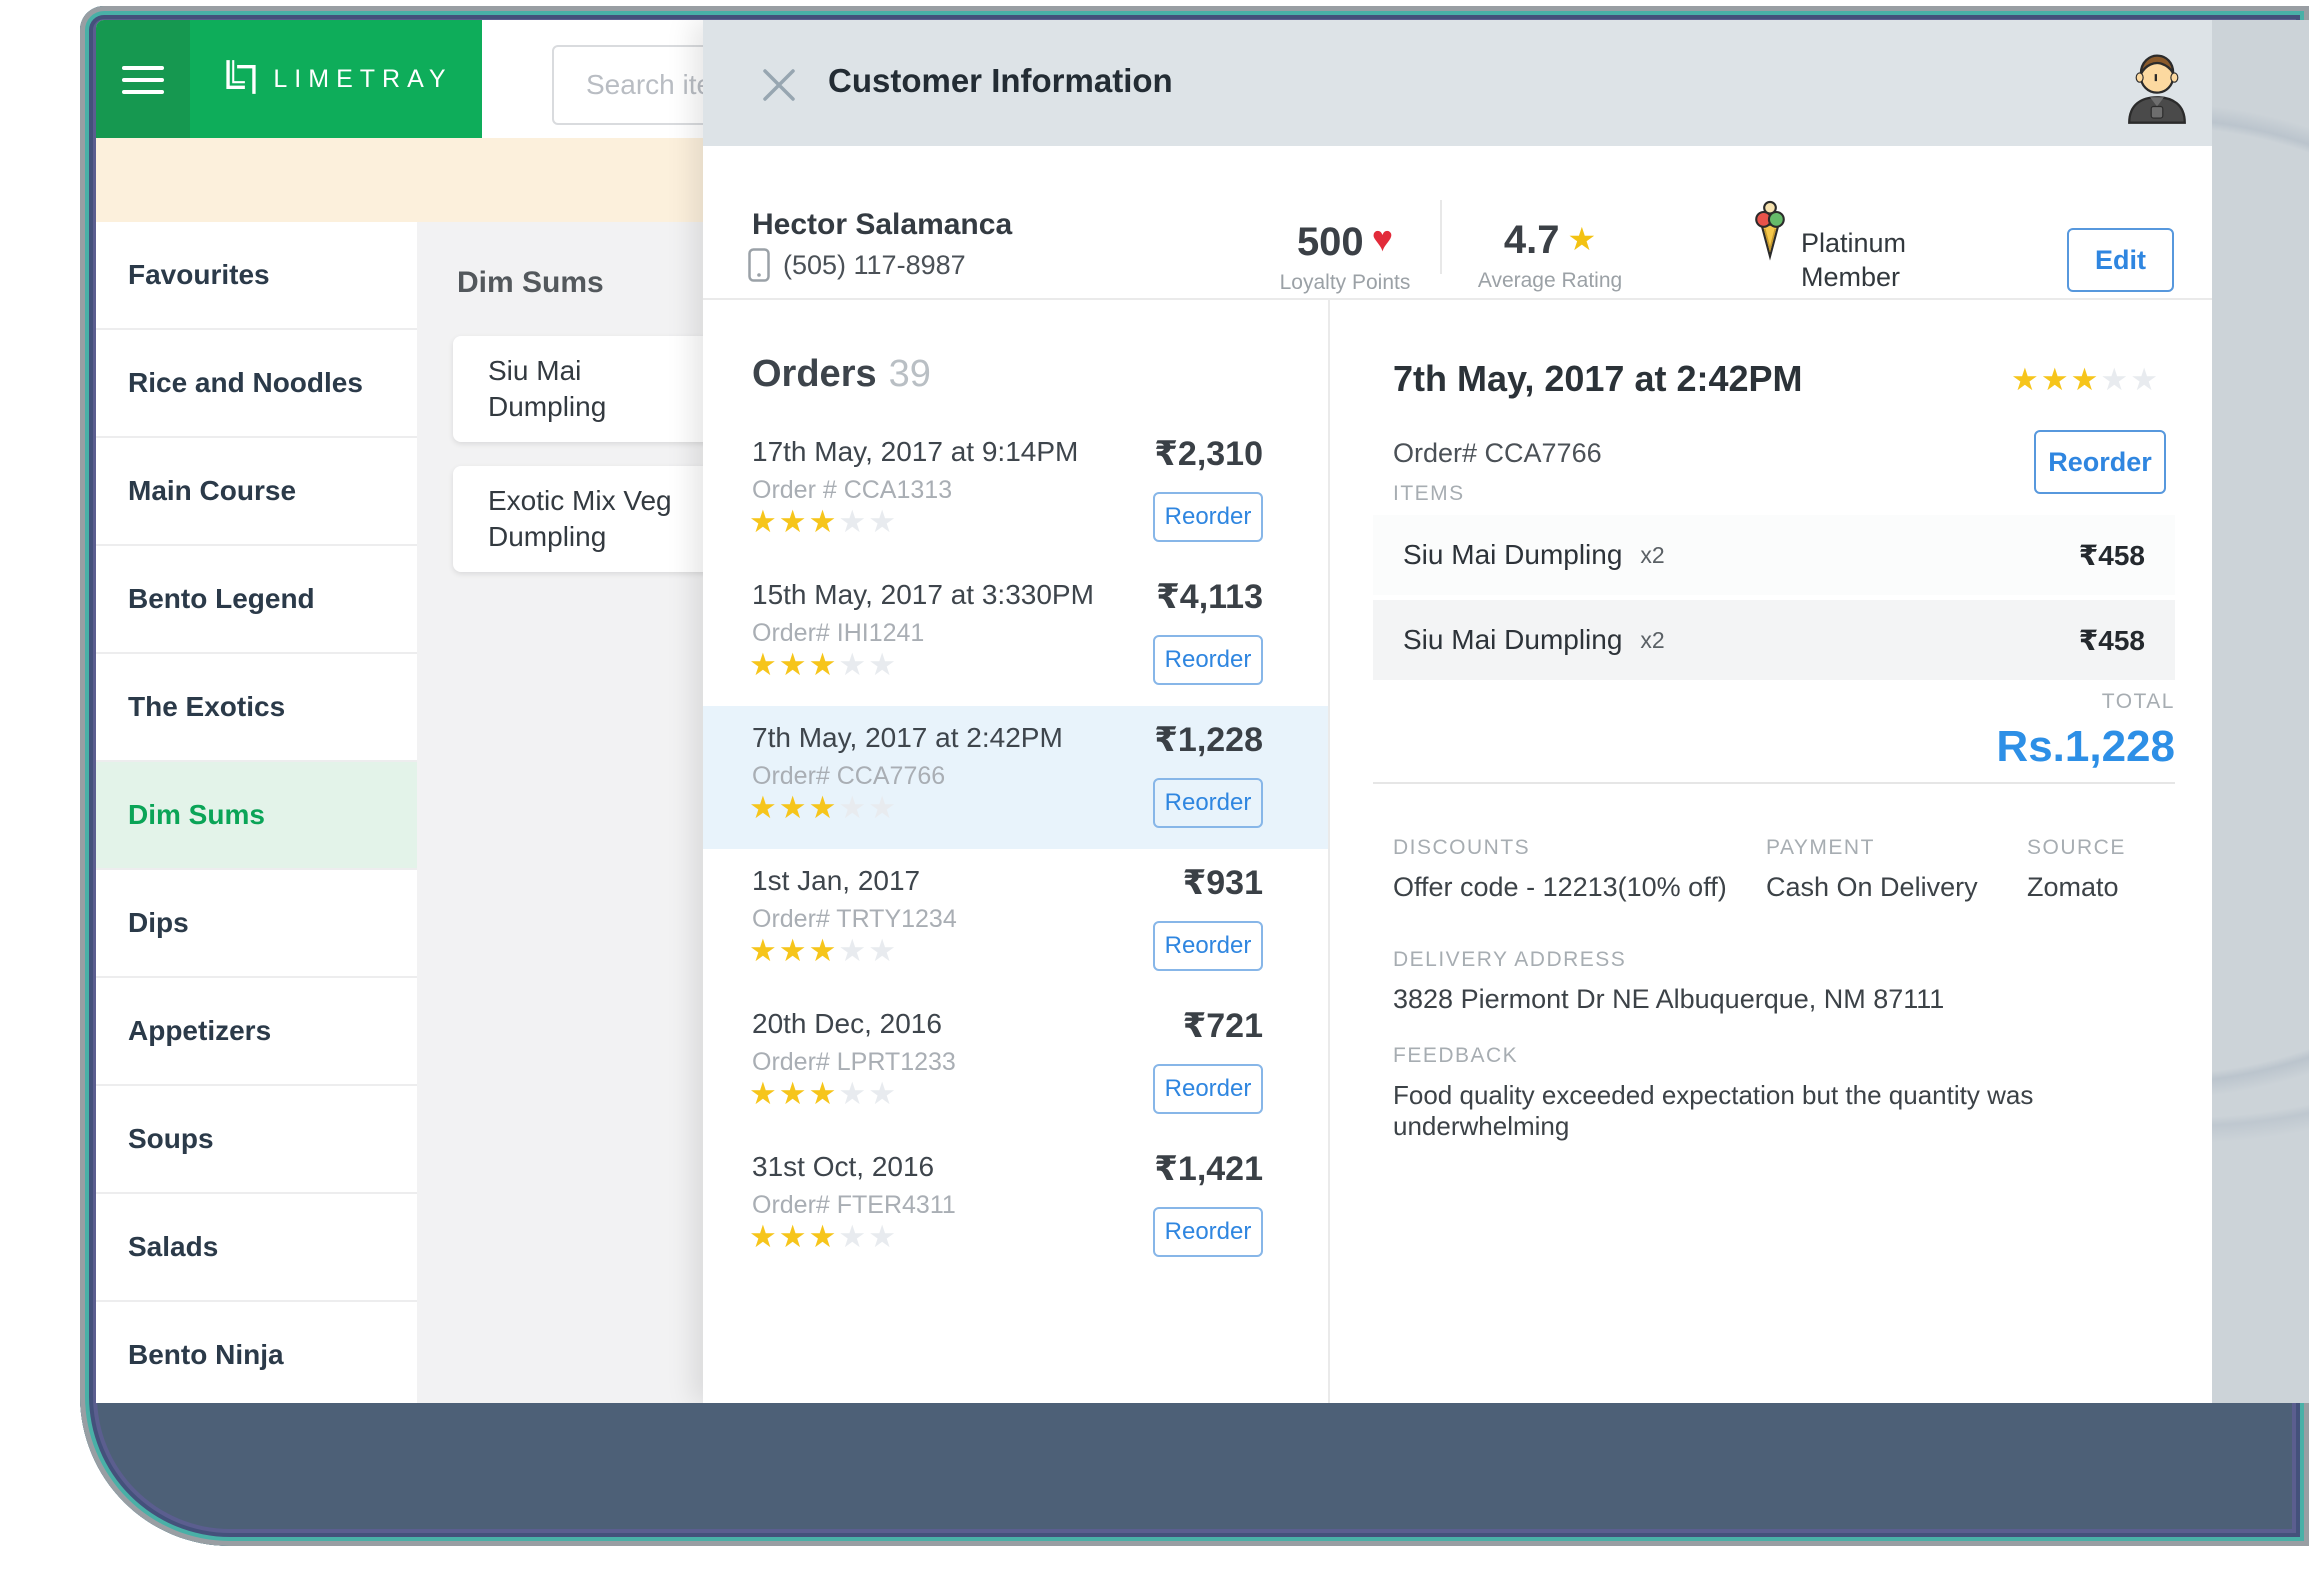 Image resolution: width=2309 pixels, height=1573 pixels. I want to click on panel-title: Customer Information, so click(1000, 80).